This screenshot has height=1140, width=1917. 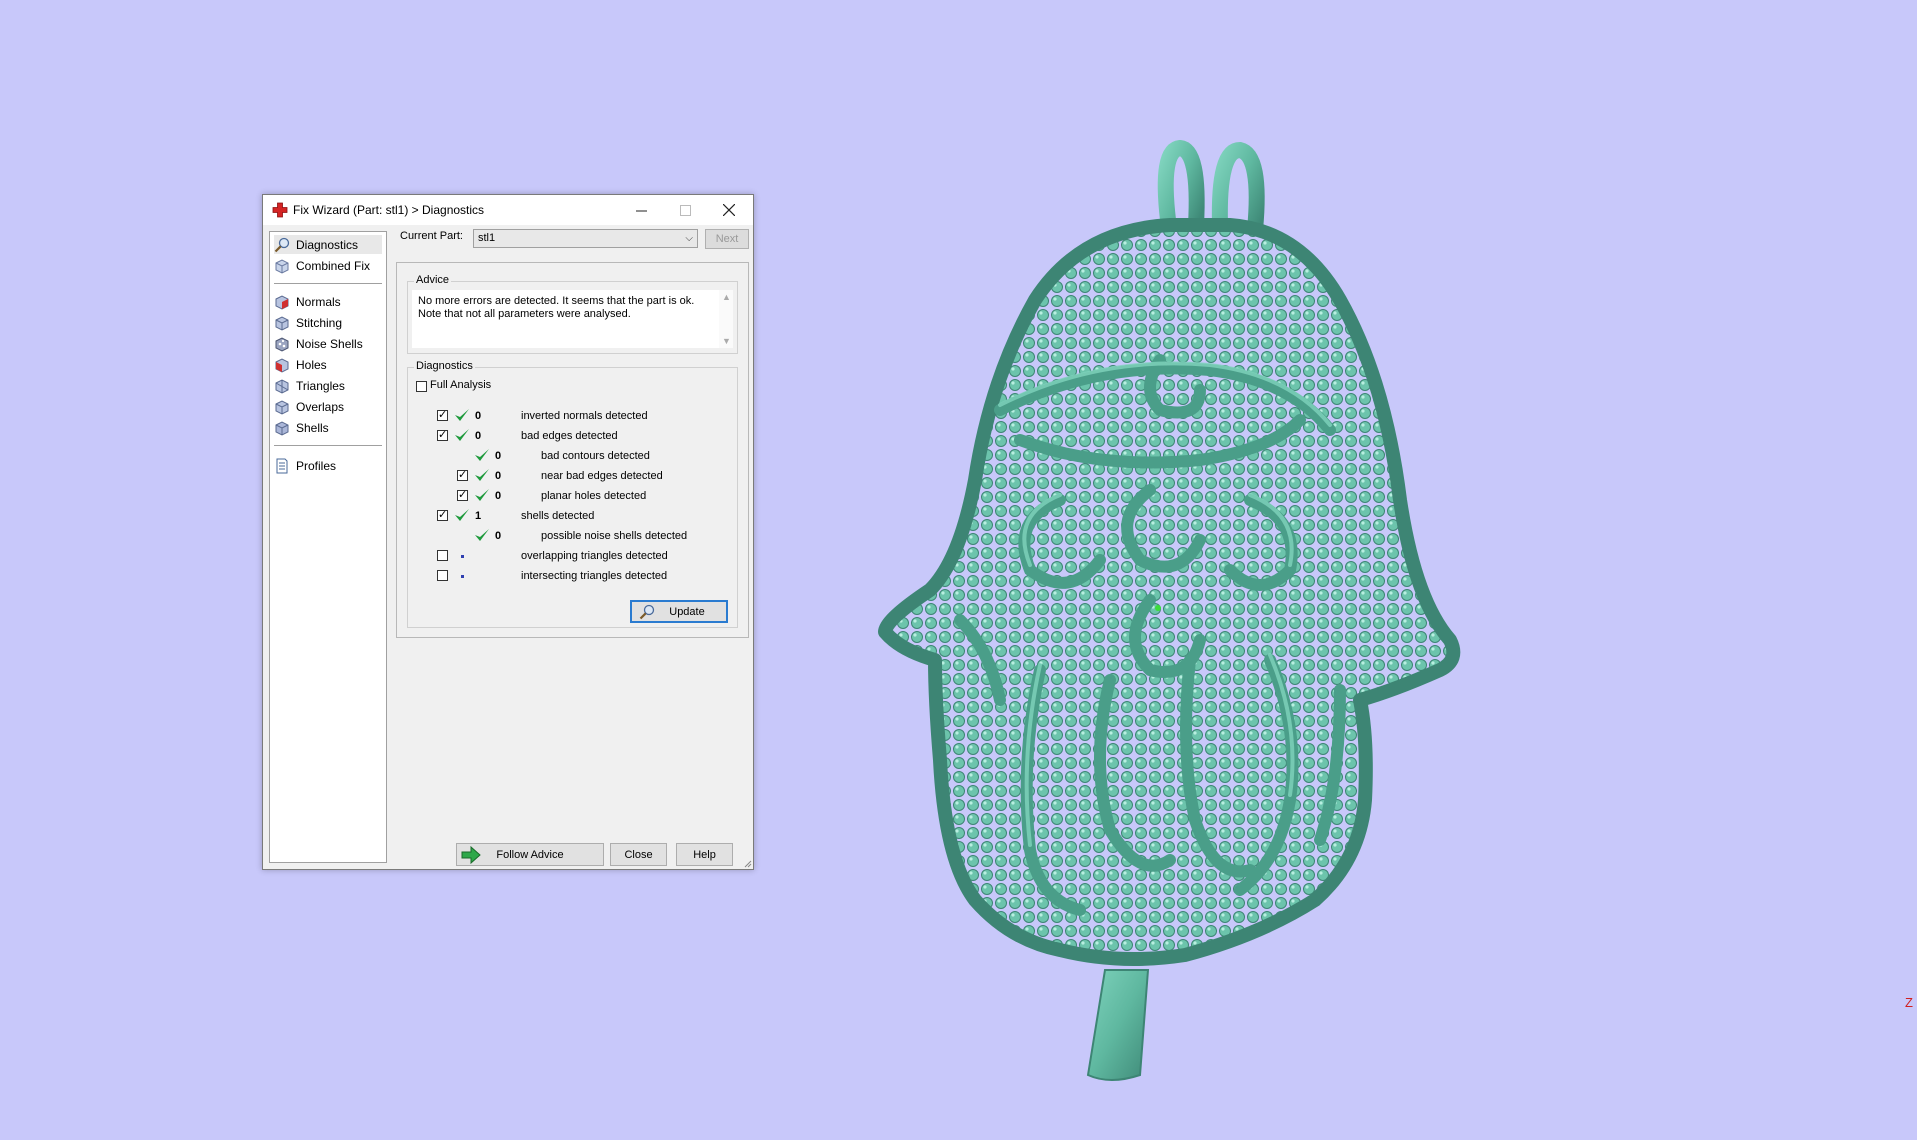 What do you see at coordinates (433, 280) in the screenshot?
I see `advice-title: Advice` at bounding box center [433, 280].